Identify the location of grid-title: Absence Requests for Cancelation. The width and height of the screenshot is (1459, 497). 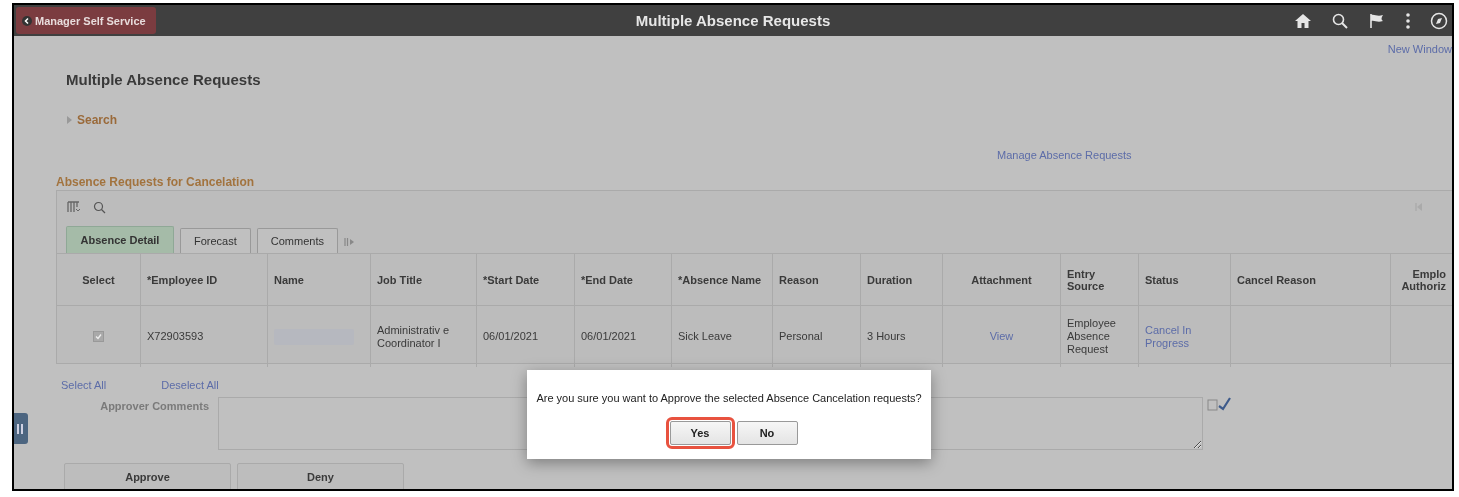
(156, 182).